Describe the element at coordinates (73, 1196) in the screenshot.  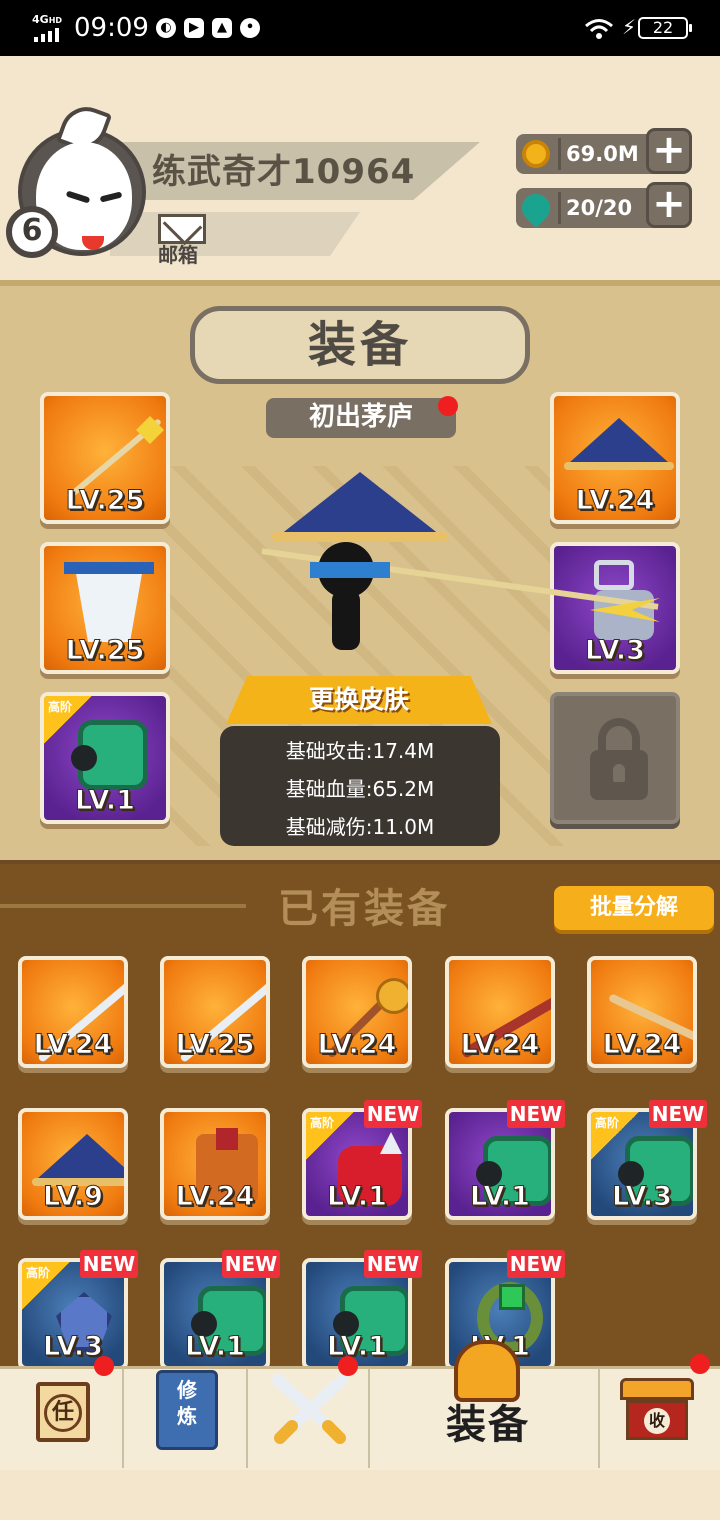
I see `item-level: LV.9` at that location.